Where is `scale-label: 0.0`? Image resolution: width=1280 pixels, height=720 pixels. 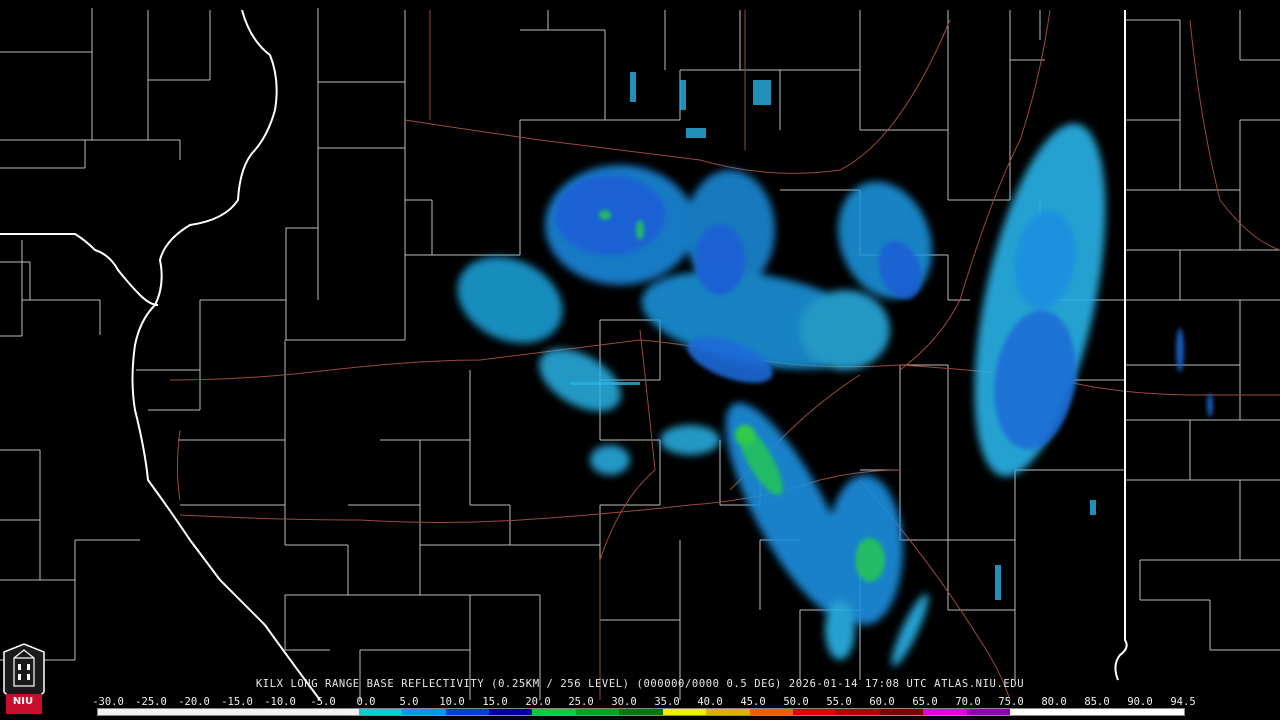
scale-label: 0.0 is located at coordinates (366, 702).